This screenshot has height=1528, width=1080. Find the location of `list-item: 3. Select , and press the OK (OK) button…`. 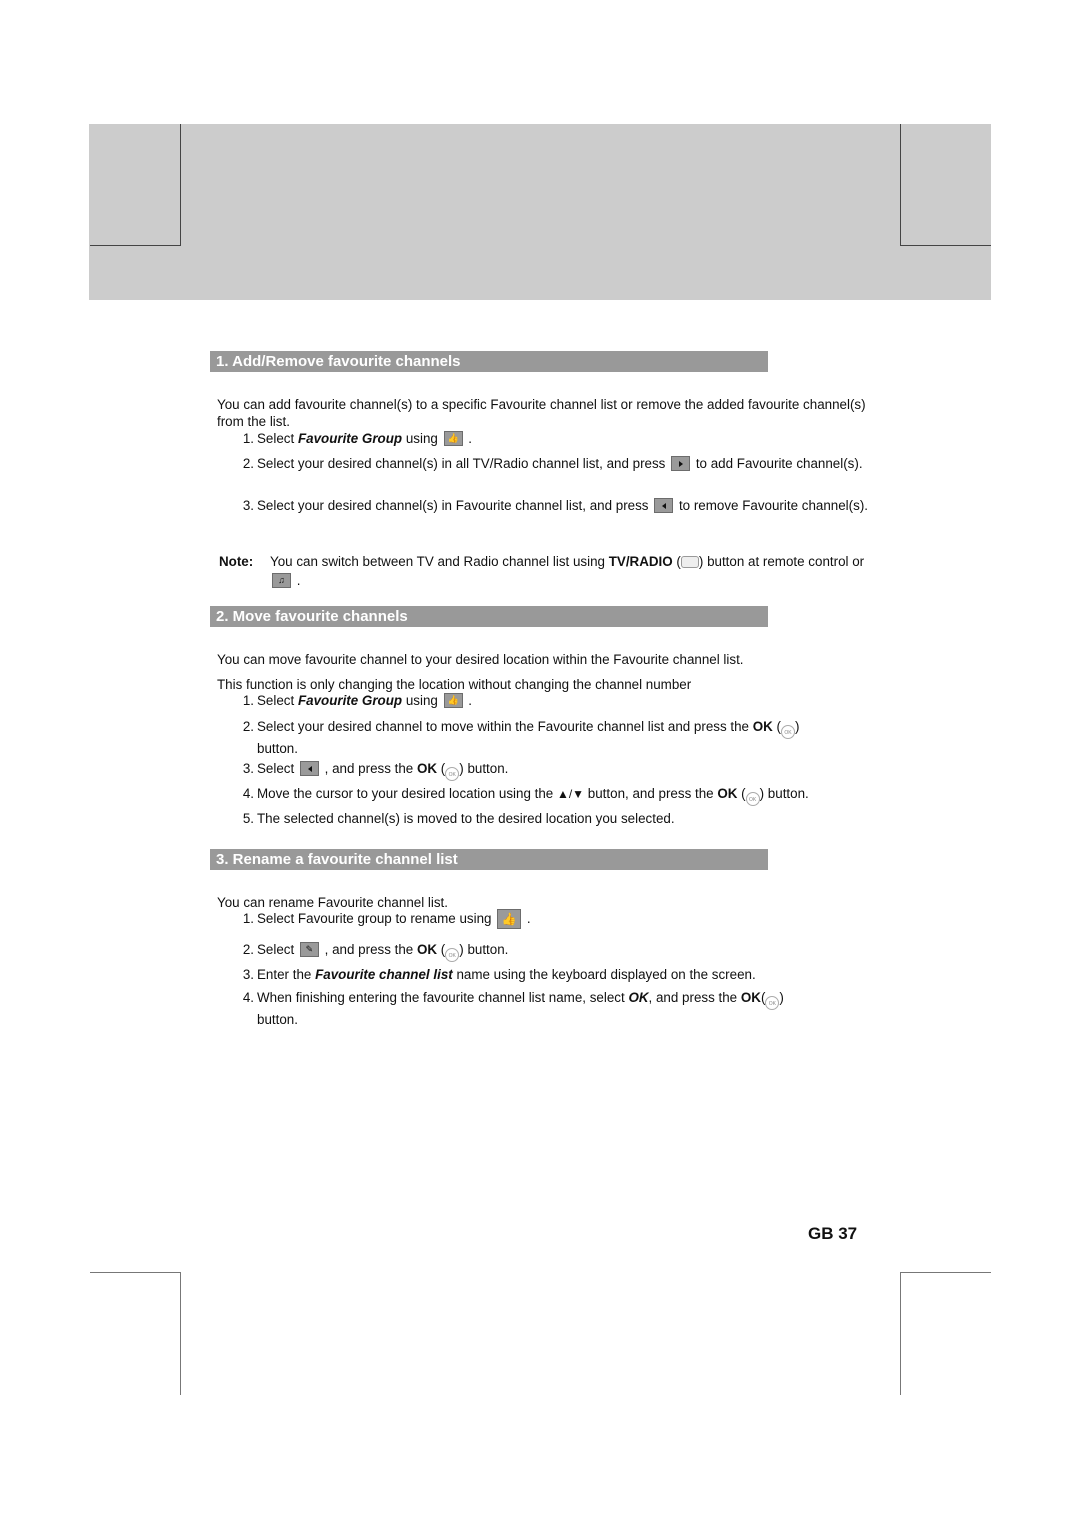

list-item: 3. Select , and press the OK (OK) button… is located at coordinates (556, 770).